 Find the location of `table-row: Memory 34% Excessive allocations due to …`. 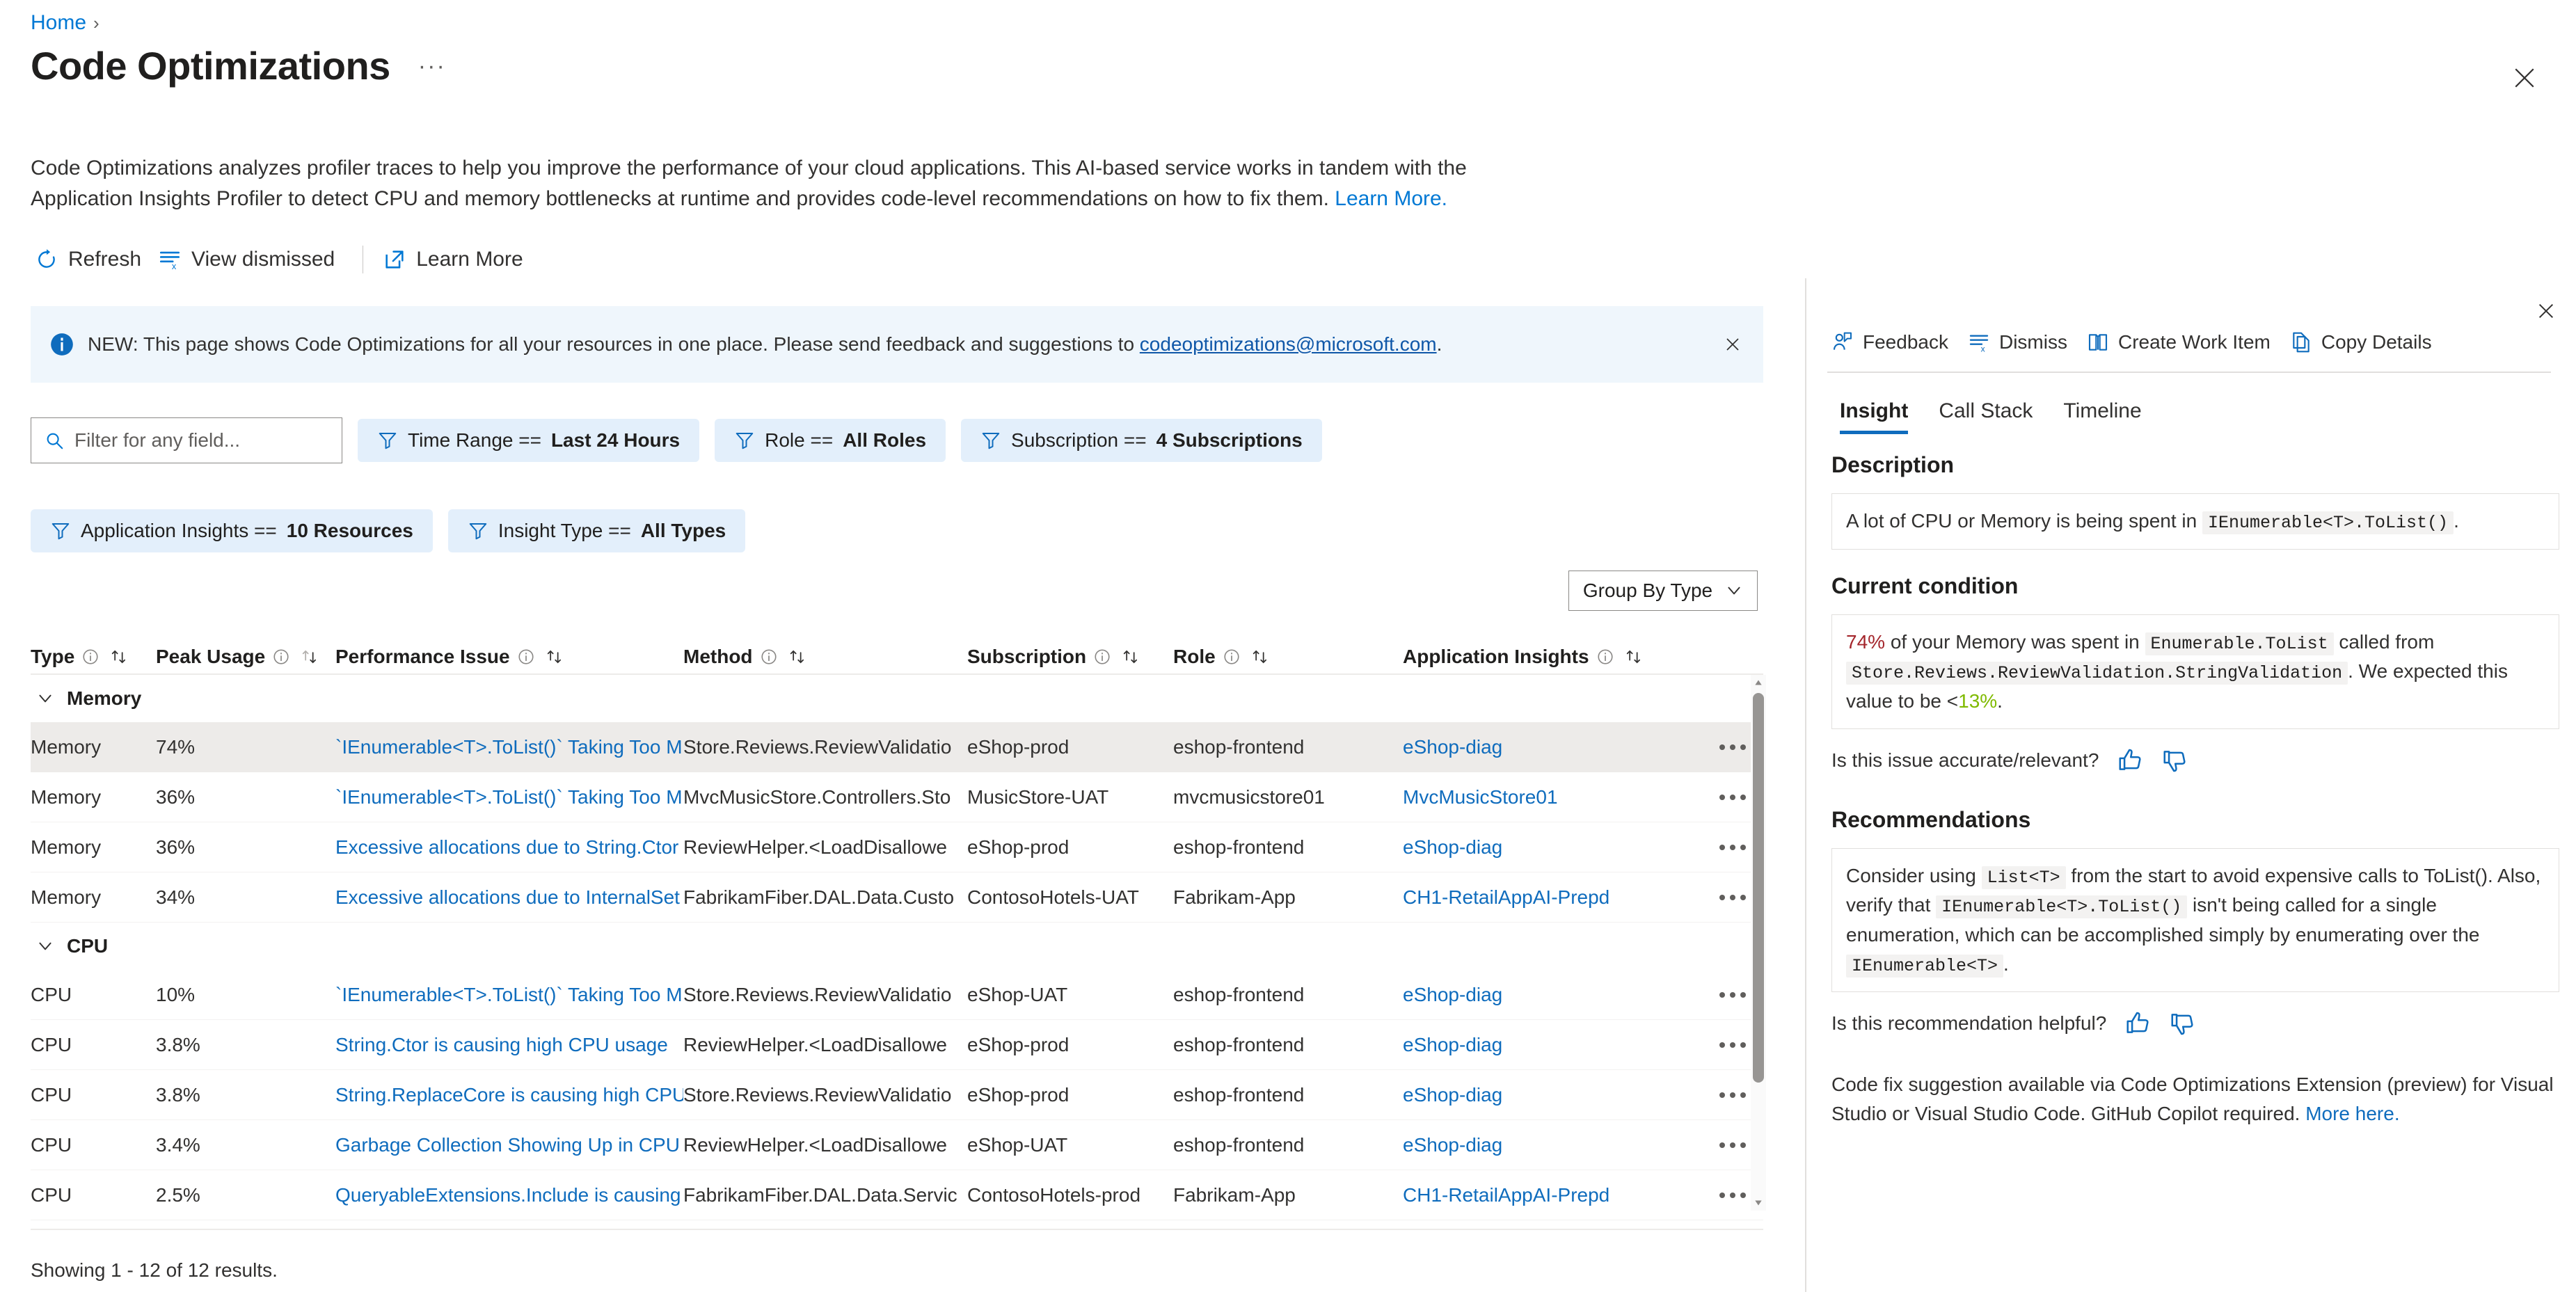

table-row: Memory 34% Excessive allocations due to … is located at coordinates (897, 897).